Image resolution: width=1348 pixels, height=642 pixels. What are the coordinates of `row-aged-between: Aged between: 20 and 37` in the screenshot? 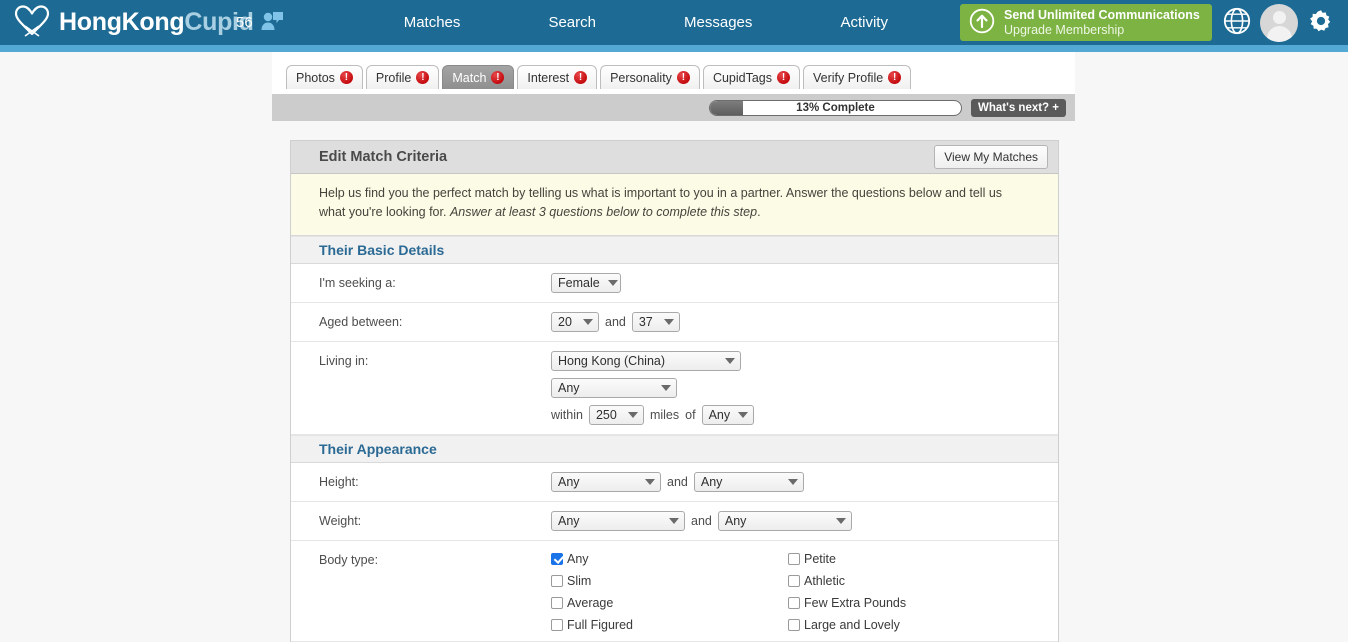 It's located at (674, 322).